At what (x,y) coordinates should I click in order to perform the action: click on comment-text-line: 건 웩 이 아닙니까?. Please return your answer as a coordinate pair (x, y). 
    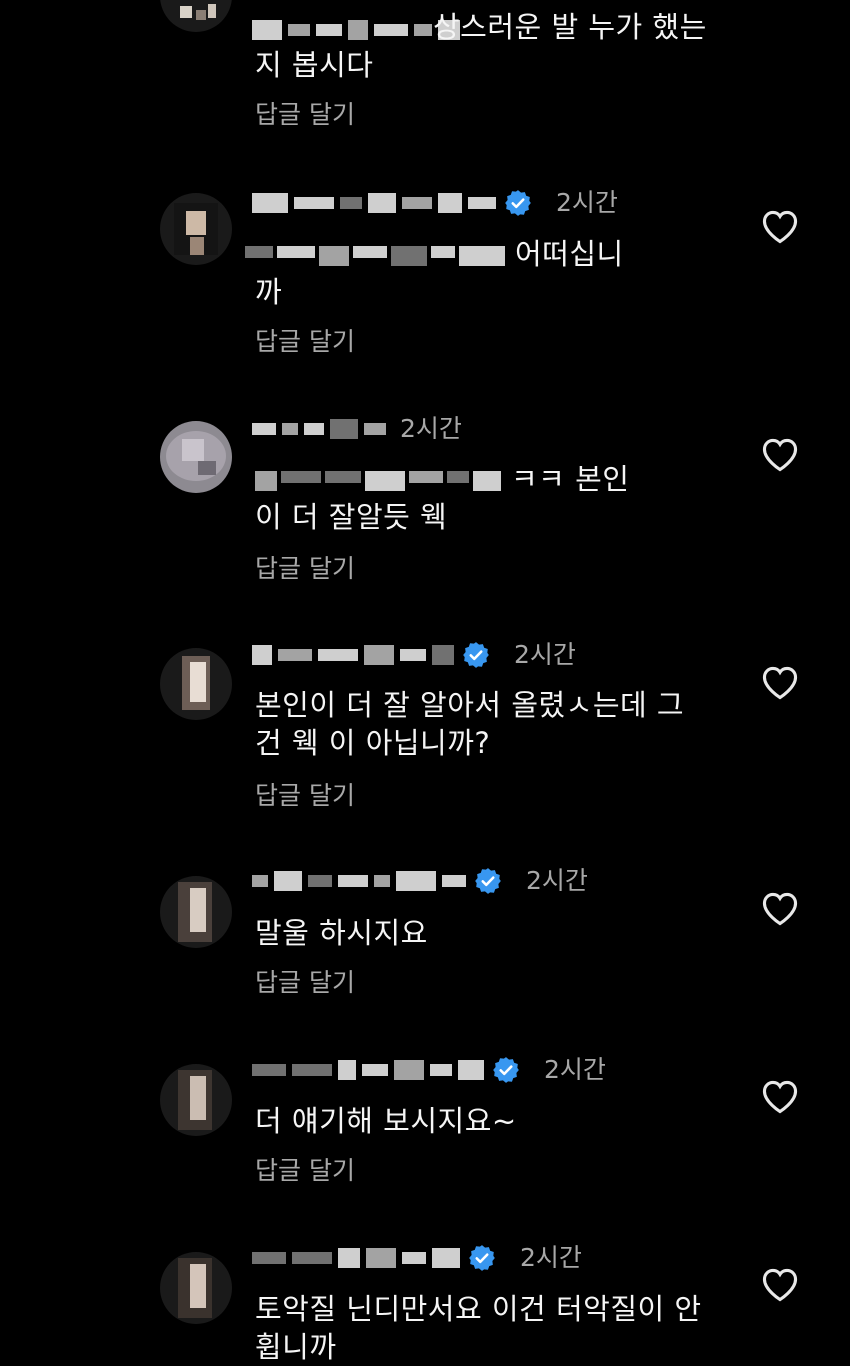
    Looking at the image, I should click on (373, 743).